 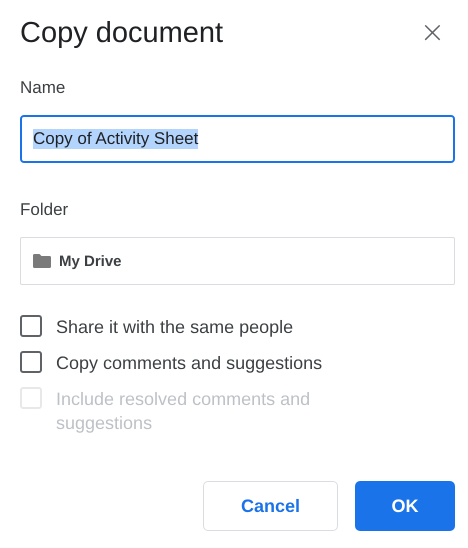 What do you see at coordinates (270, 506) in the screenshot?
I see `cancel-button: Cancel` at bounding box center [270, 506].